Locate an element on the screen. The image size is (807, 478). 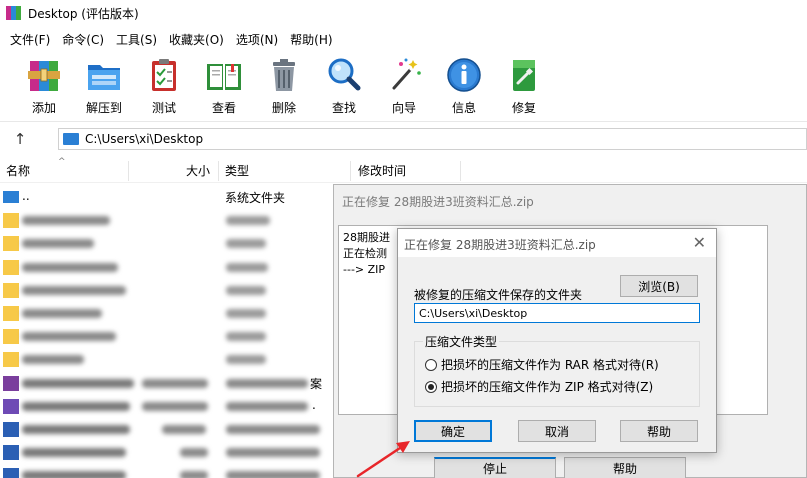
view-button: 查看 is located at coordinates (224, 86).